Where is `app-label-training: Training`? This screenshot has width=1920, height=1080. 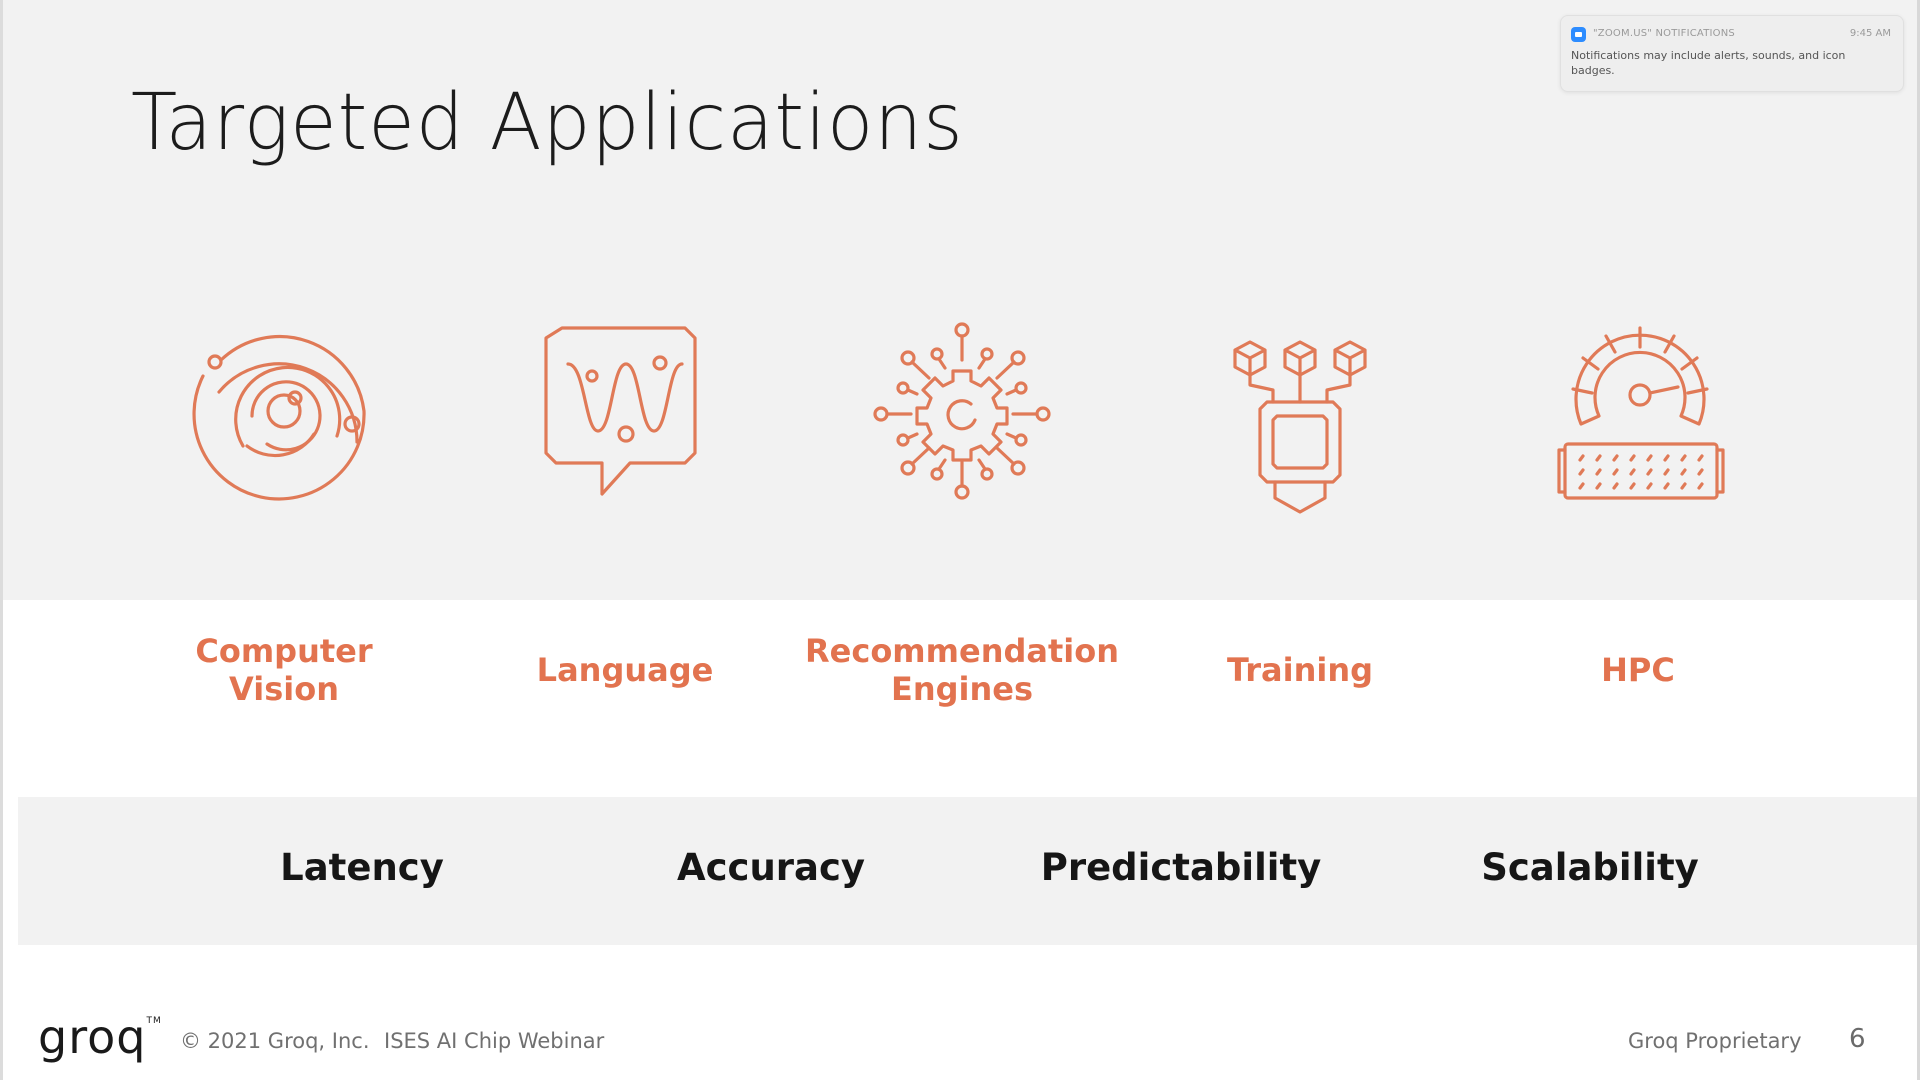 app-label-training: Training is located at coordinates (1300, 670).